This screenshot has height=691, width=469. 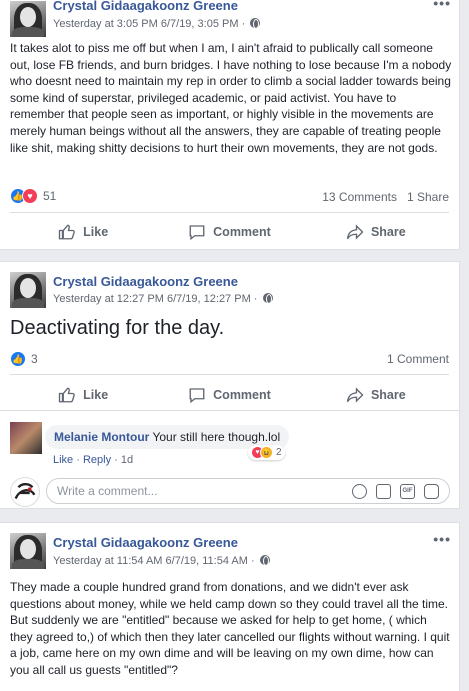 What do you see at coordinates (428, 197) in the screenshot?
I see `shares-count: 1 Share` at bounding box center [428, 197].